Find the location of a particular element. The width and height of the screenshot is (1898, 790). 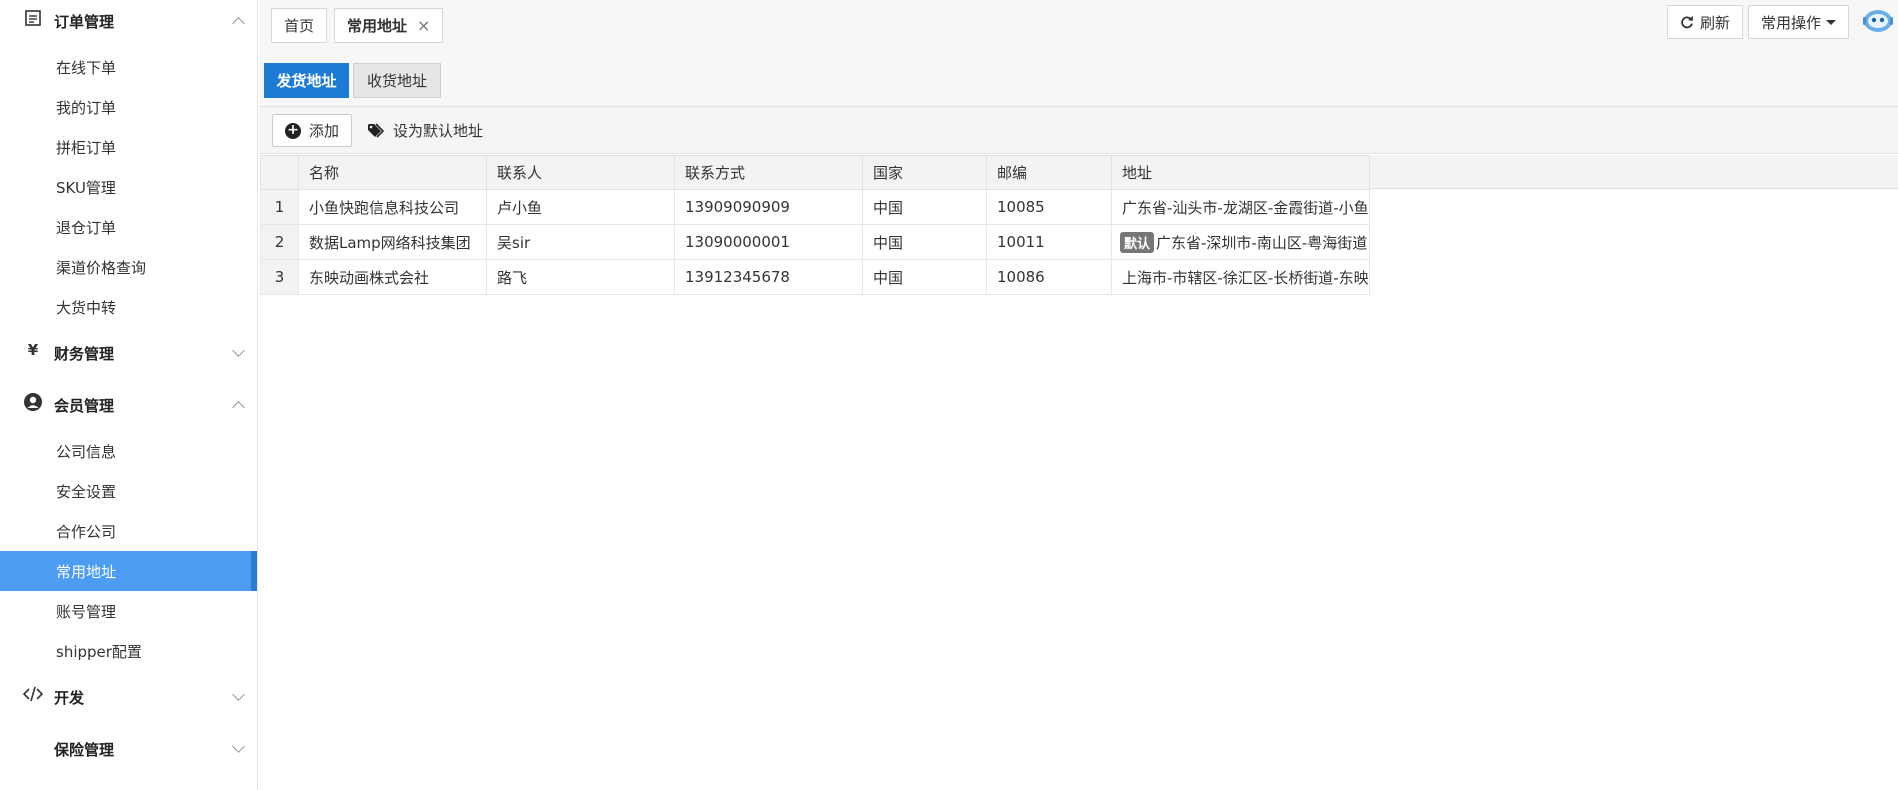

common-ops-label: 常用操作 is located at coordinates (1790, 22).